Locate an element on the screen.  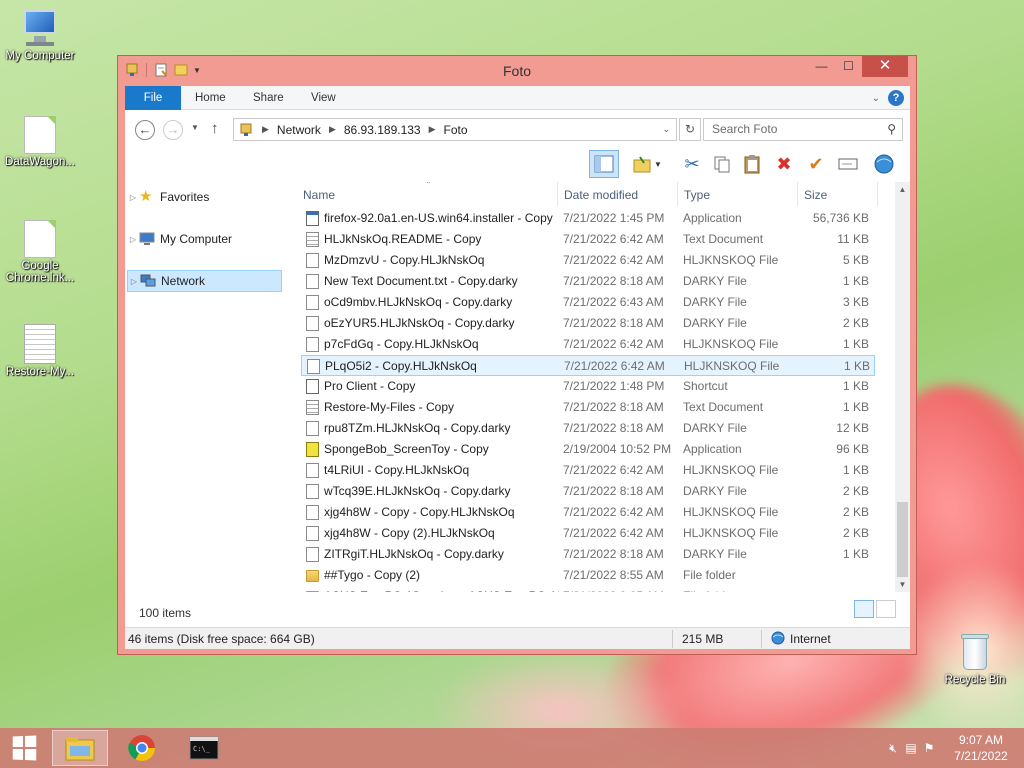
tab-share: Share is located at coordinates (268, 98).